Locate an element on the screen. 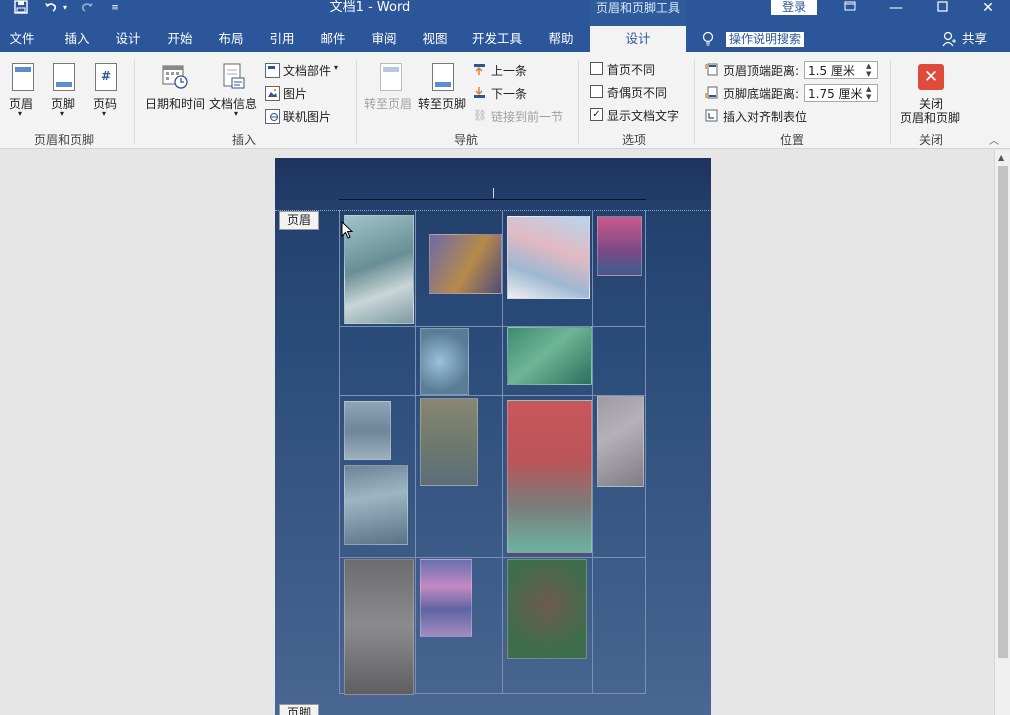  tab-design: 设计 is located at coordinates (128, 39).